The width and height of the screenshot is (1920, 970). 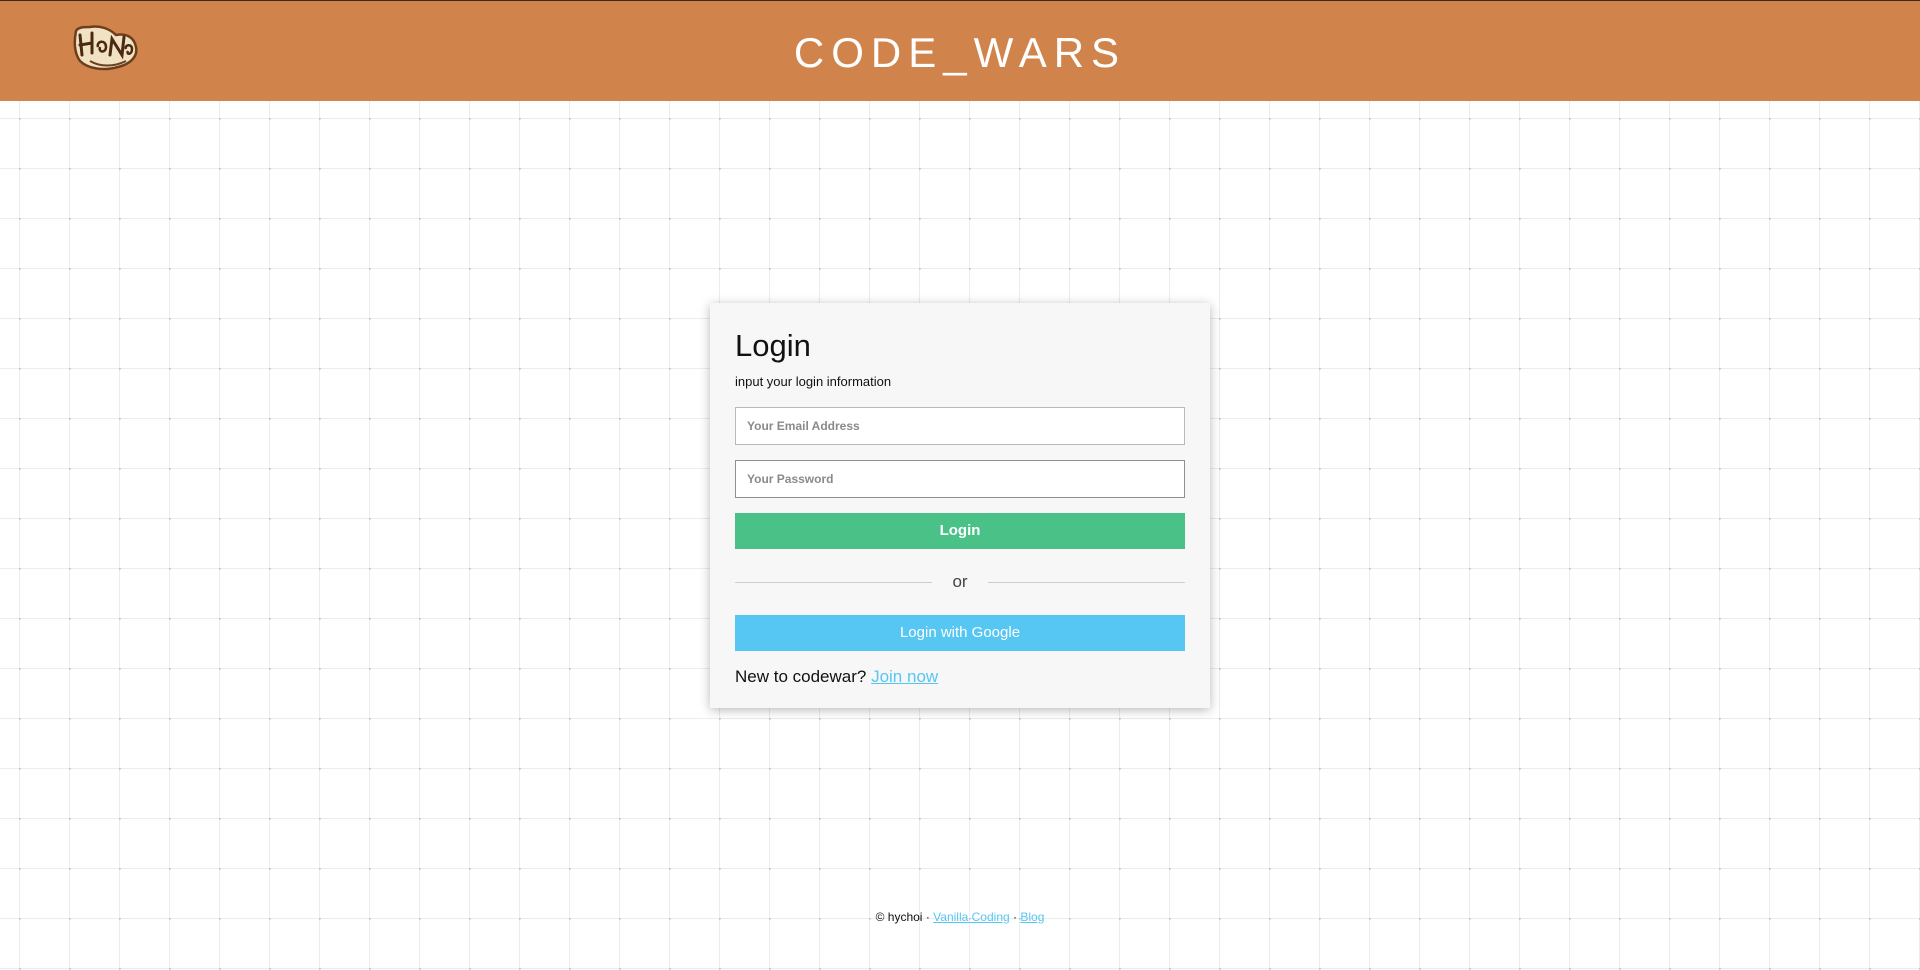 What do you see at coordinates (833, 582) in the screenshot?
I see `divider-line-left` at bounding box center [833, 582].